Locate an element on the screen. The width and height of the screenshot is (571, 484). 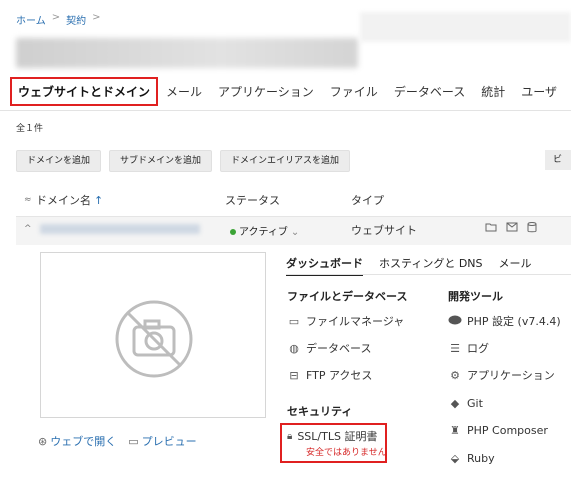
section-security: セキュリティ is located at coordinates (320, 411).